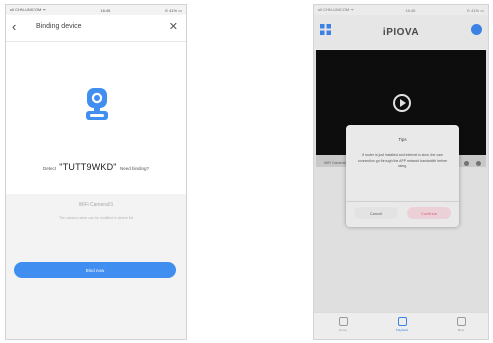 This screenshot has height=343, width=493. Describe the element at coordinates (173, 26) in the screenshot. I see `close-icon: ✕` at that location.